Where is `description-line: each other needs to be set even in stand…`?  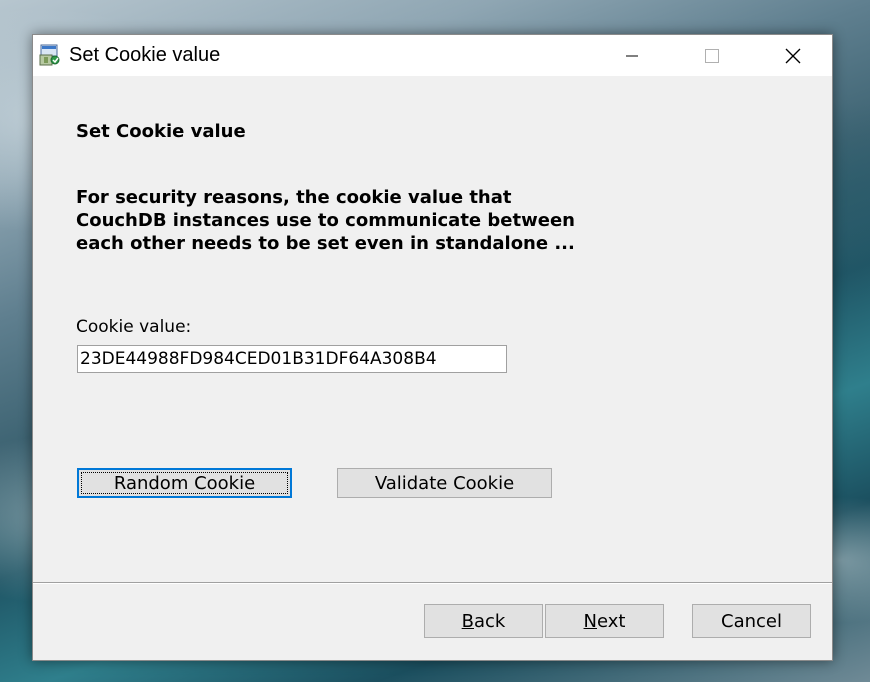 description-line: each other needs to be set even in stand… is located at coordinates (325, 243).